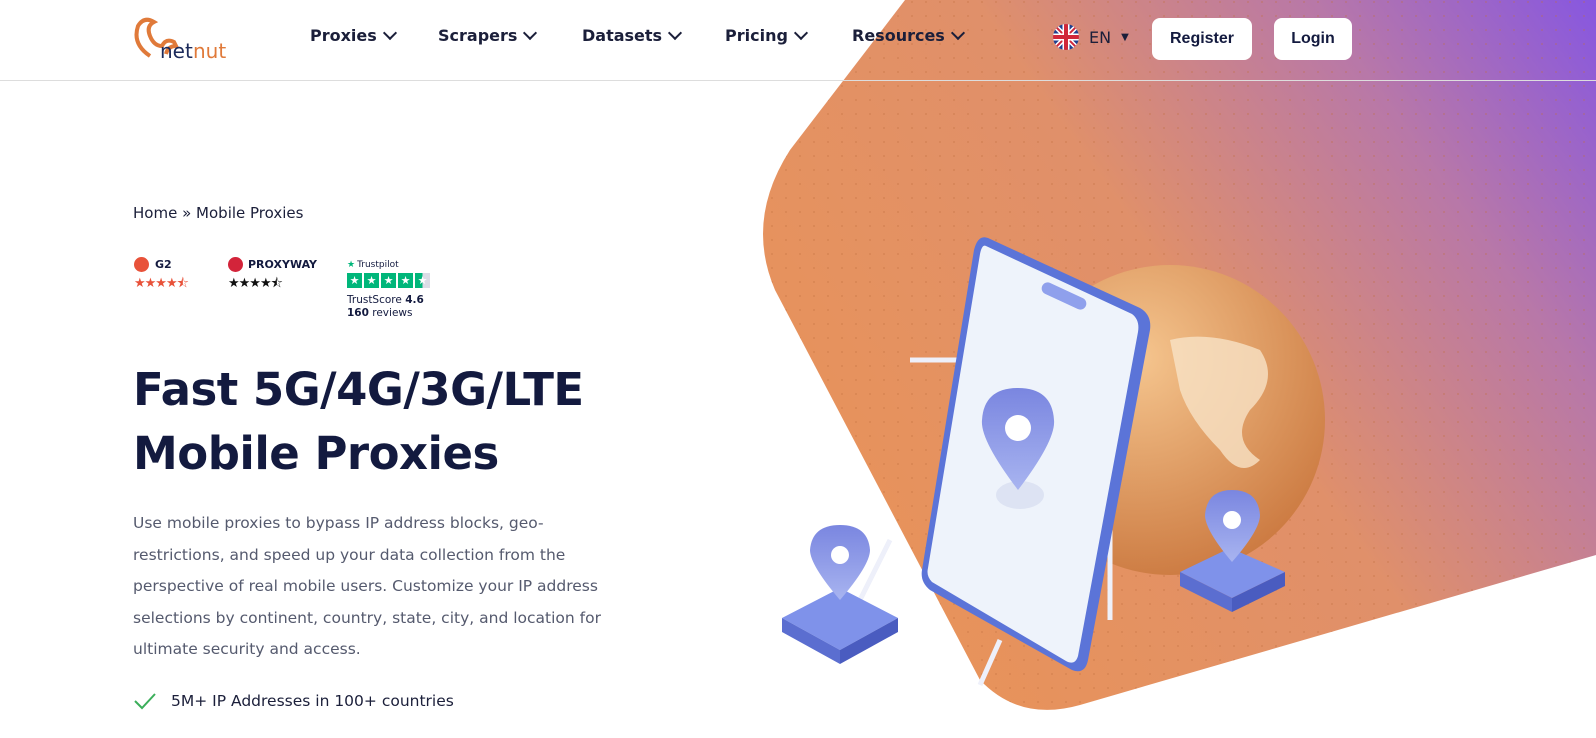 The height and width of the screenshot is (738, 1596). What do you see at coordinates (343, 35) in the screenshot?
I see `nav-label: Proxies` at bounding box center [343, 35].